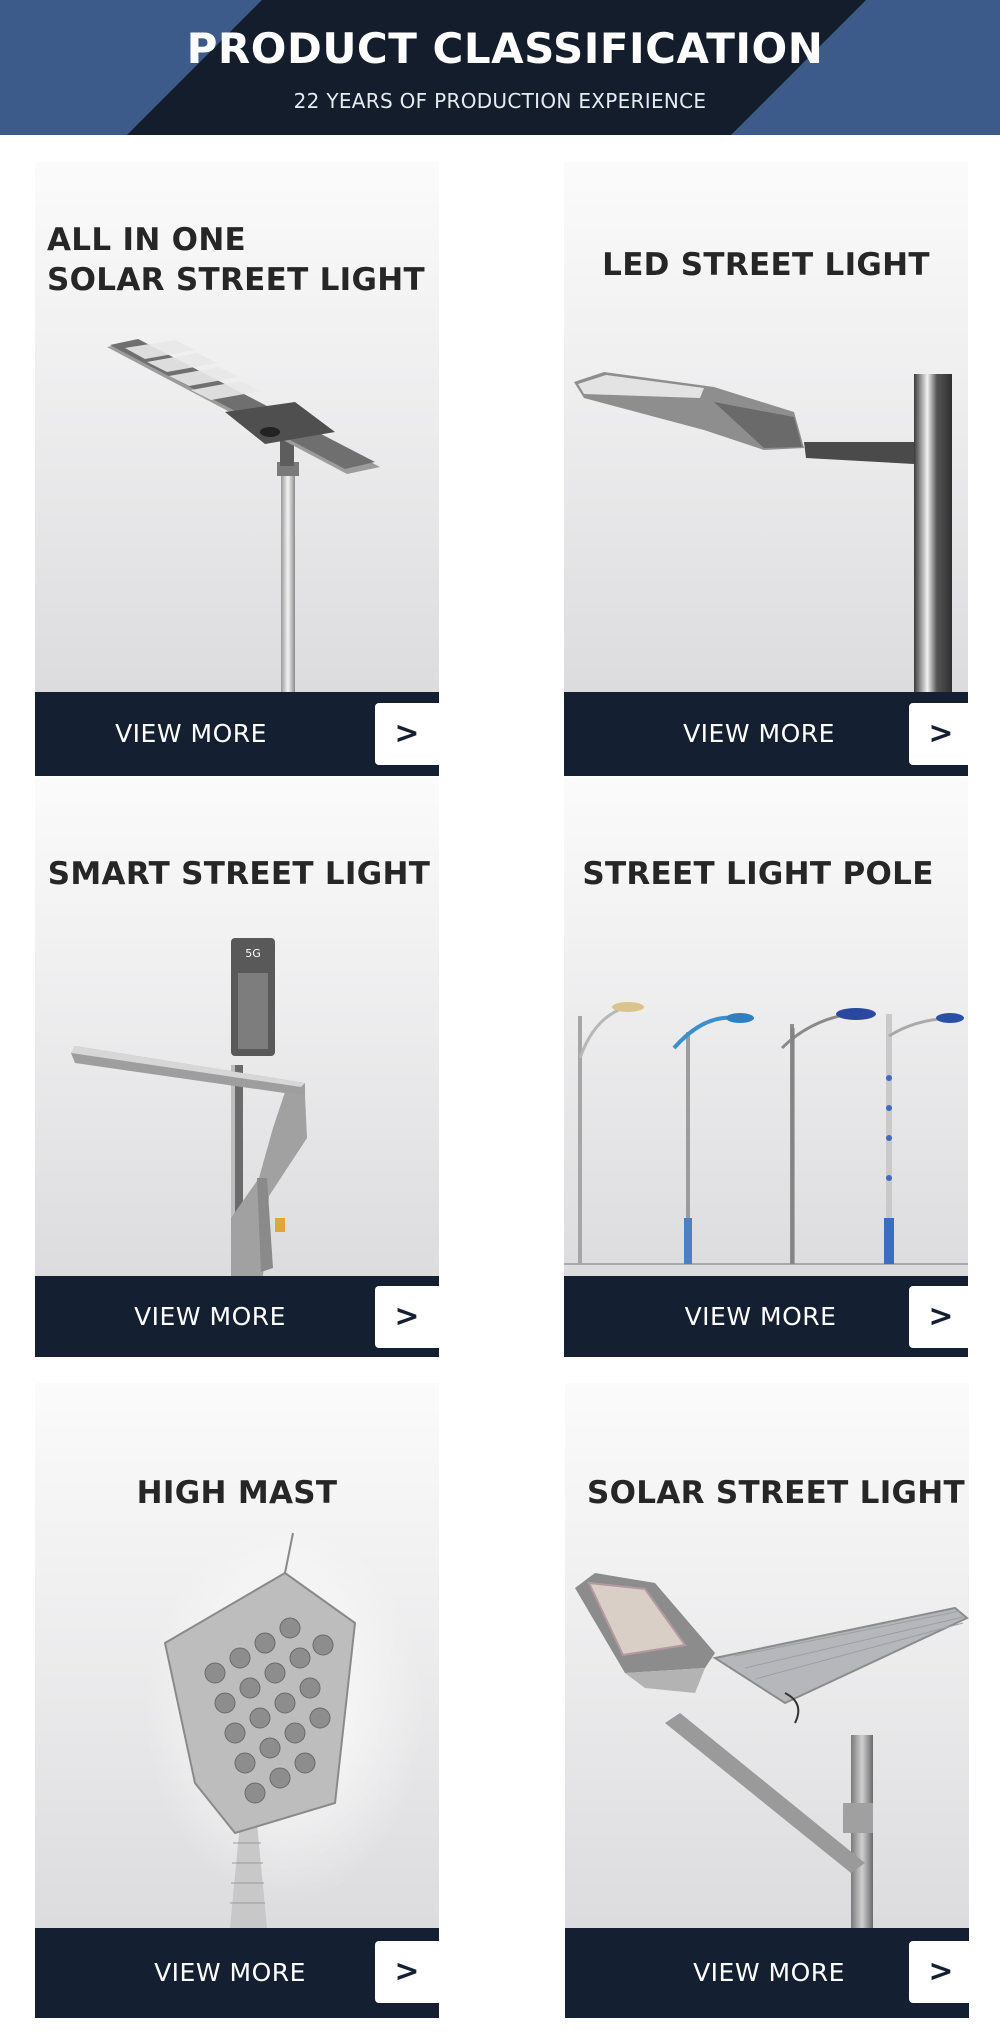  I want to click on solar-street-light-icon, so click(772, 1750).